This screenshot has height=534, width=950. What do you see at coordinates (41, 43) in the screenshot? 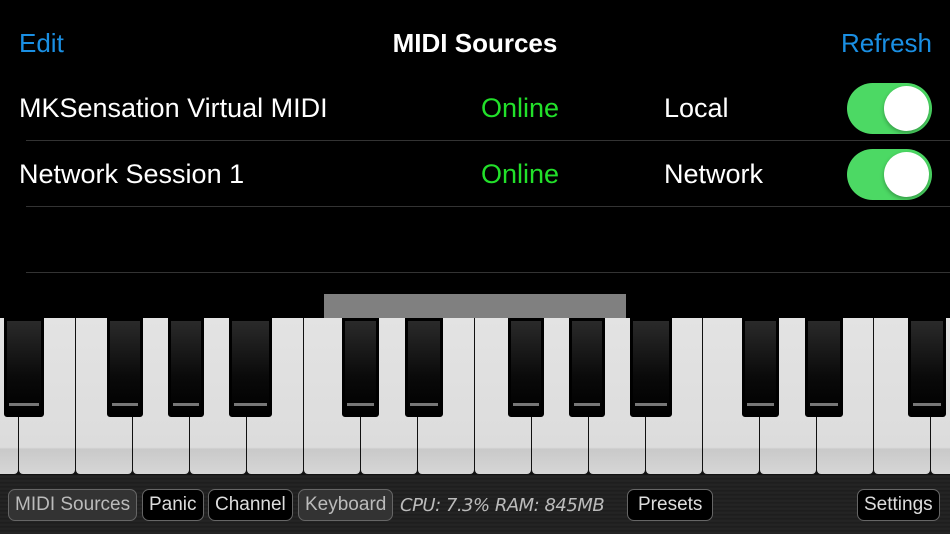
I see `edit-button: Edit` at bounding box center [41, 43].